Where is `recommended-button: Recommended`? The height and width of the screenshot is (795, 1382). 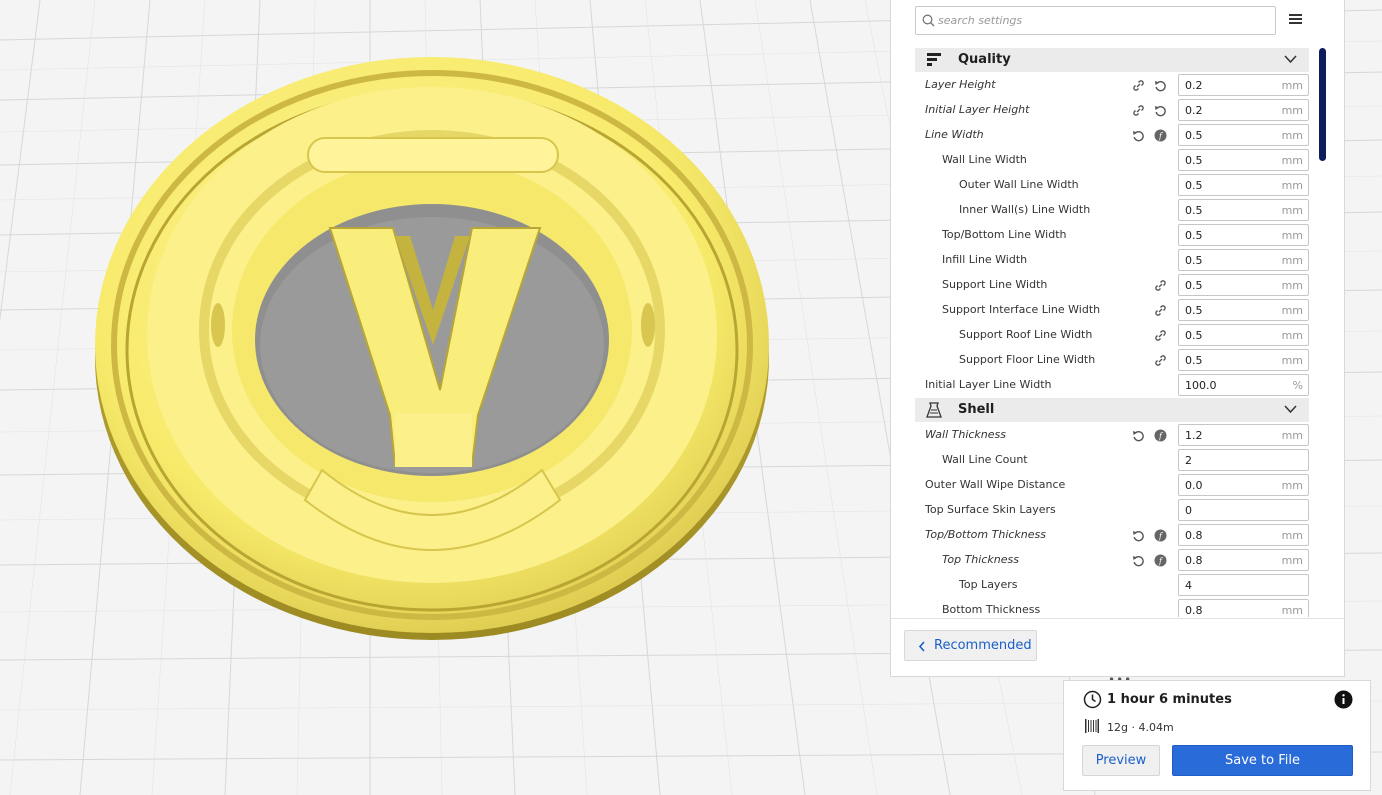 recommended-button: Recommended is located at coordinates (970, 645).